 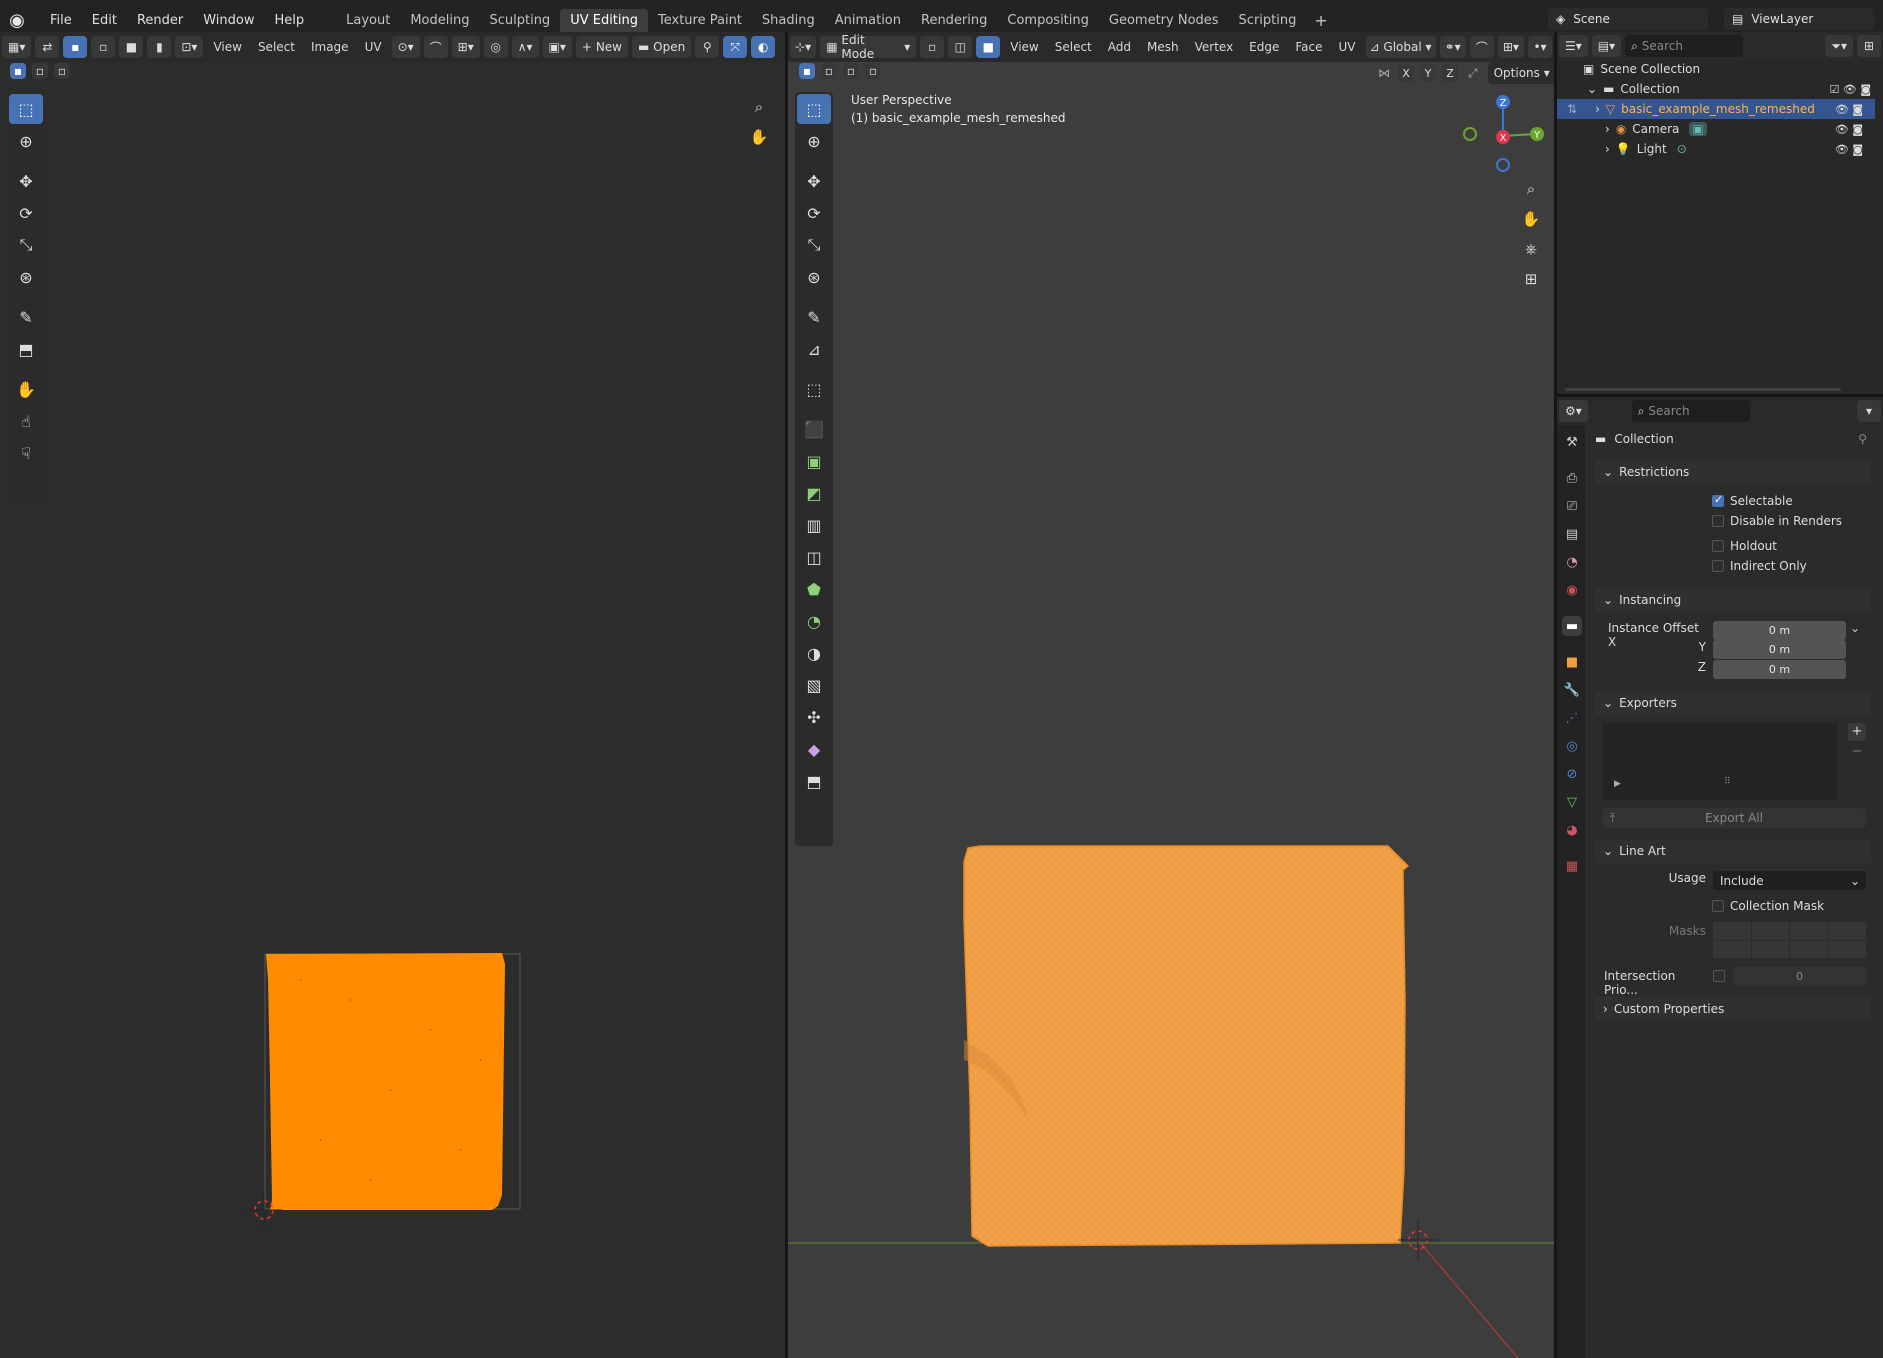 What do you see at coordinates (868, 47) in the screenshot?
I see `mode-selector: ▦ Edit Mode ▾` at bounding box center [868, 47].